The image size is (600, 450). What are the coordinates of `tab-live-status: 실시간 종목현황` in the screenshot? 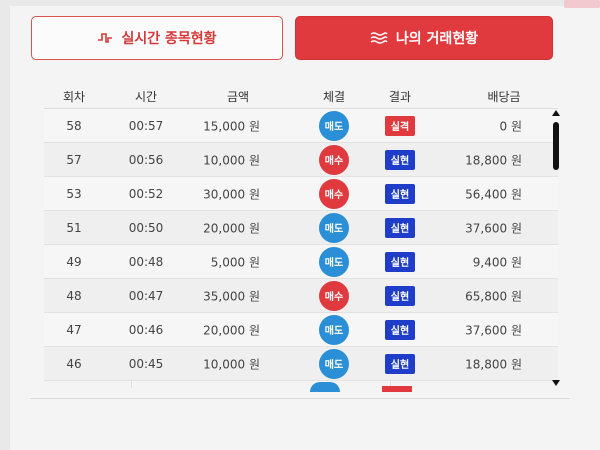 It's located at (157, 38).